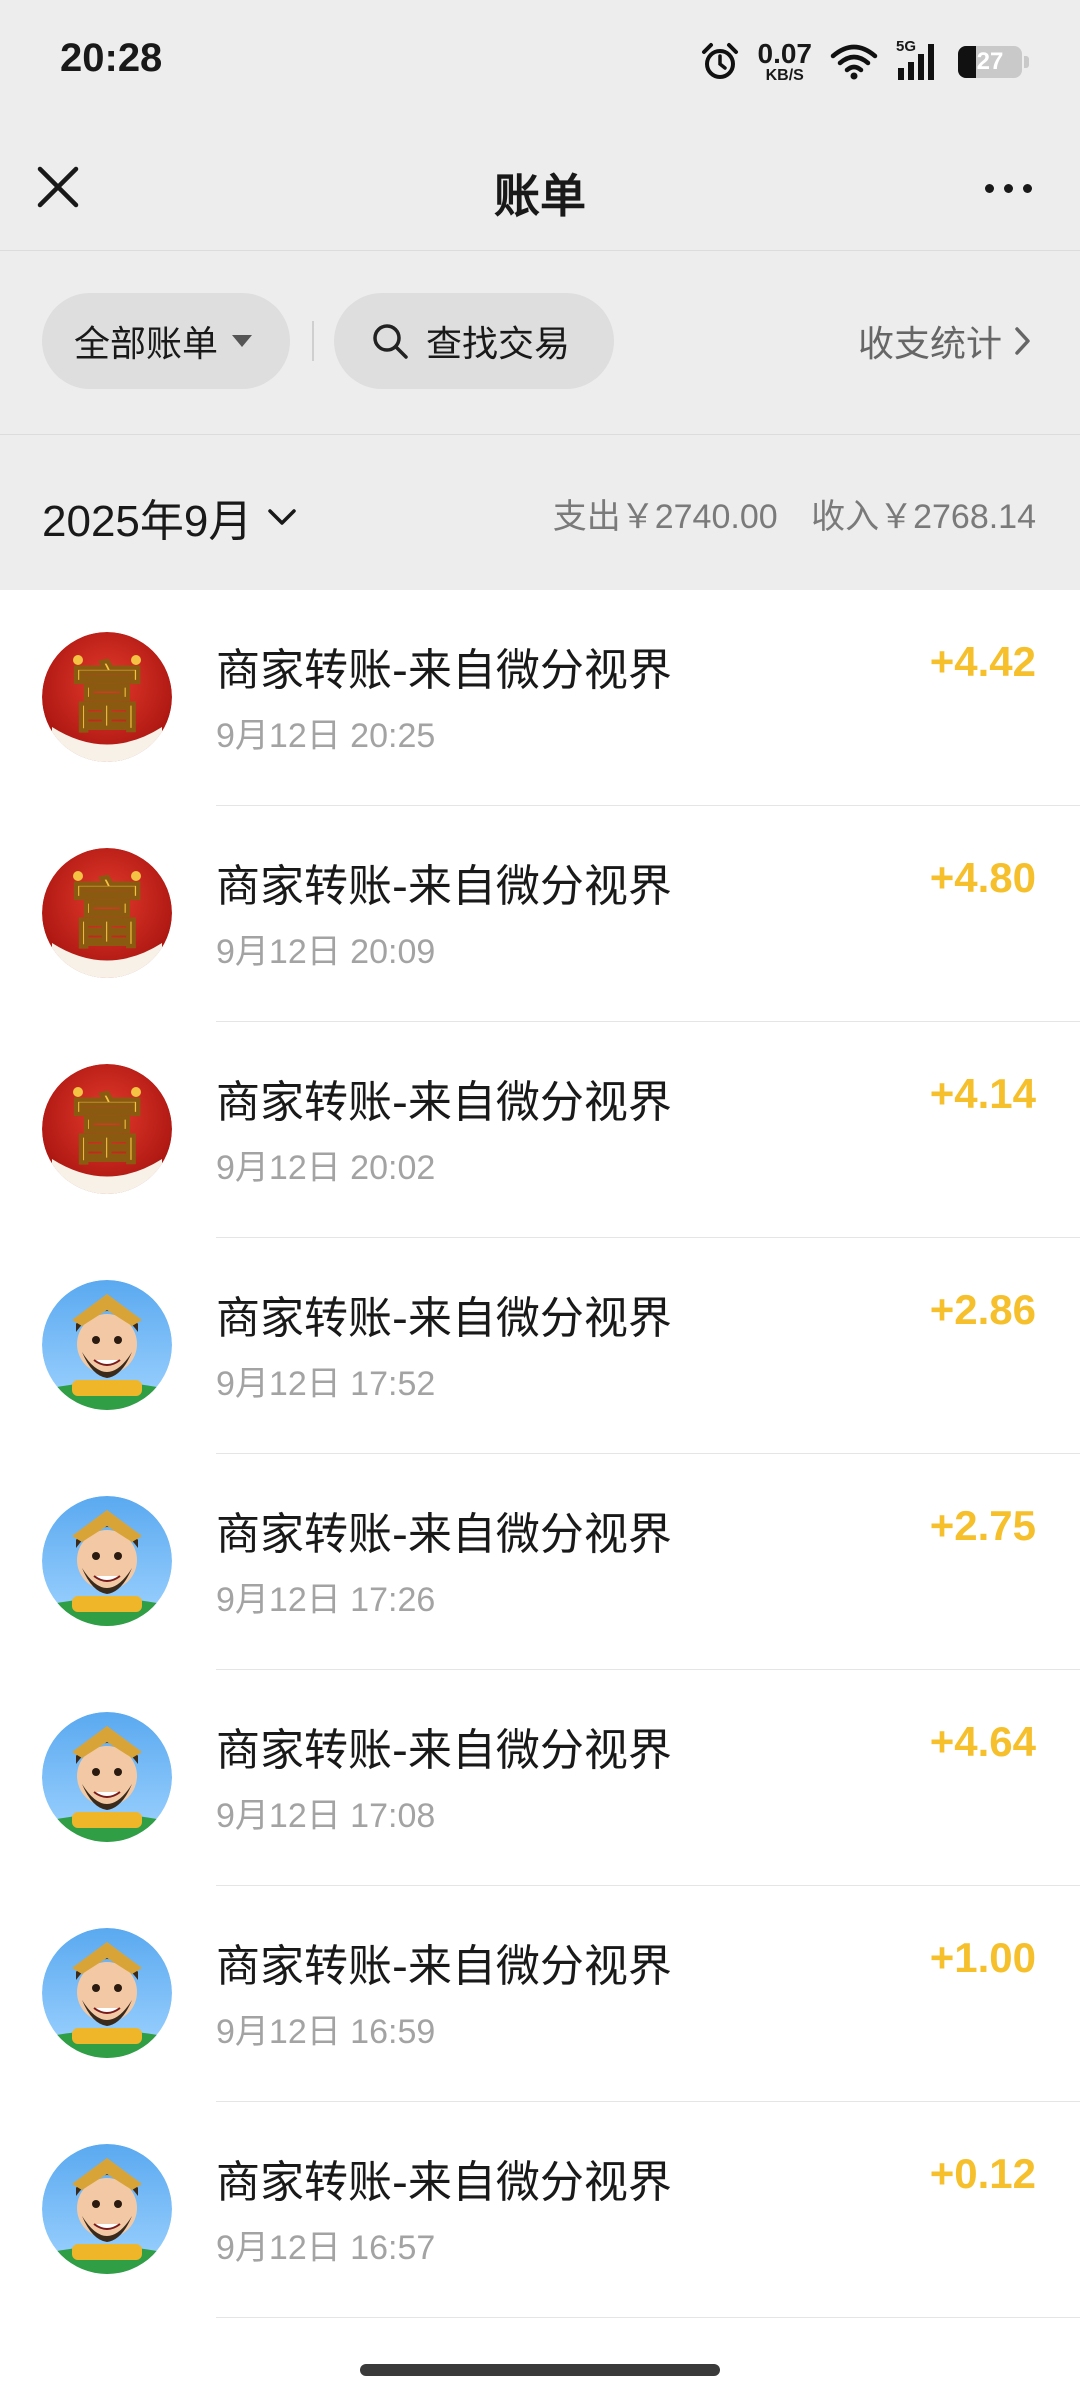 The image size is (1080, 2400). I want to click on all-bills-label: 全部账单, so click(146, 344).